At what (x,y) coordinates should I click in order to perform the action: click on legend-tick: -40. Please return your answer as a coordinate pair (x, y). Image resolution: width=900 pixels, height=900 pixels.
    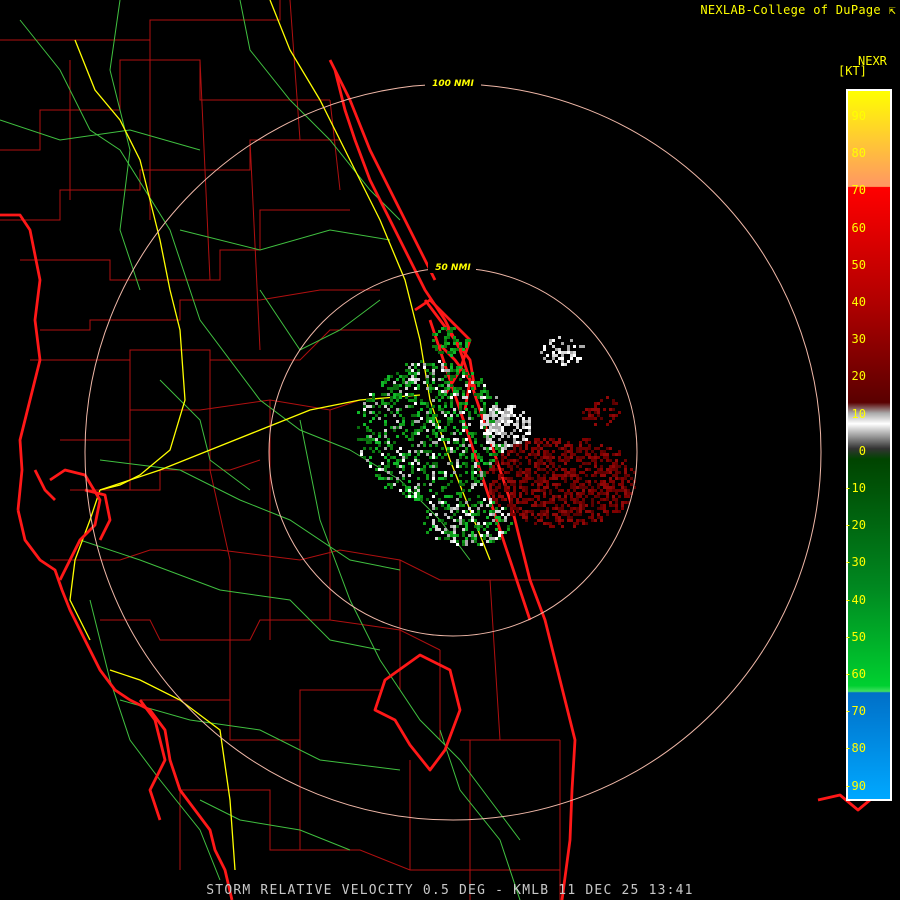
    Looking at the image, I should click on (855, 599).